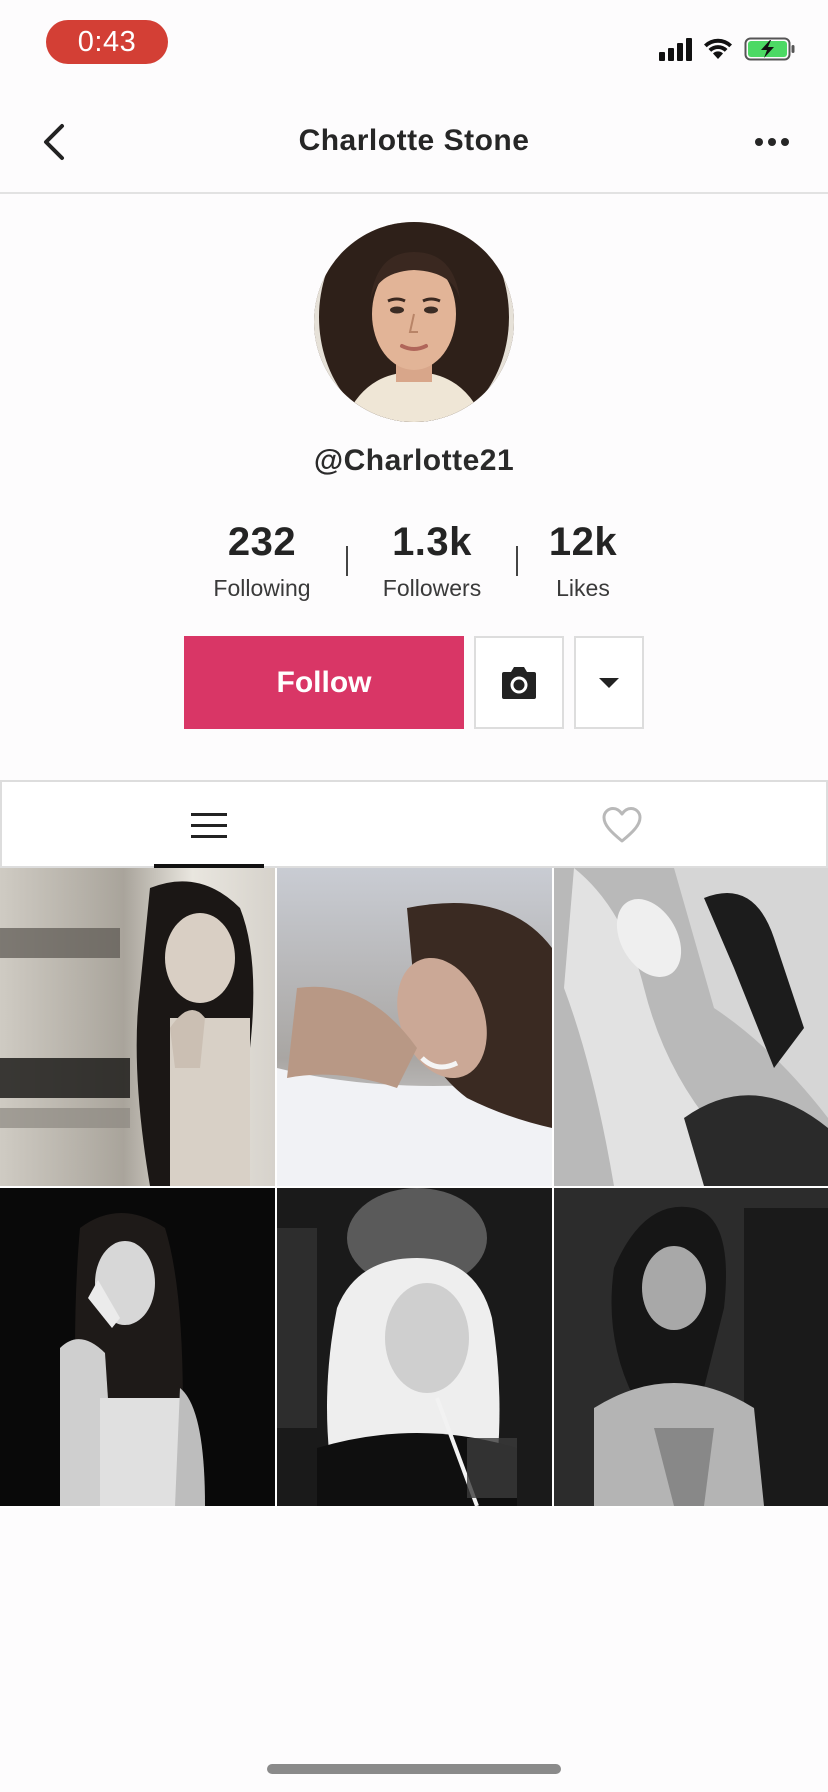 Image resolution: width=828 pixels, height=1792 pixels. I want to click on wifi-icon, so click(718, 49).